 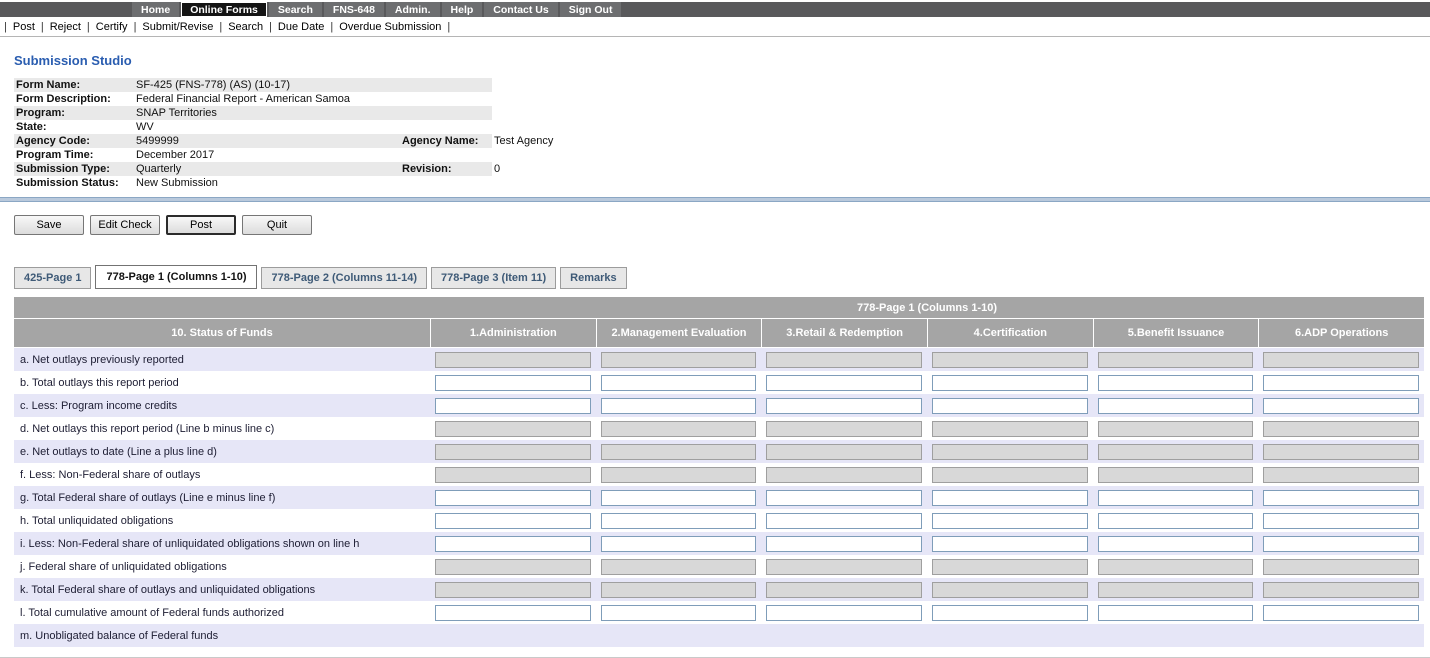 What do you see at coordinates (412, 9) in the screenshot?
I see `nav-item-admin: Admin.` at bounding box center [412, 9].